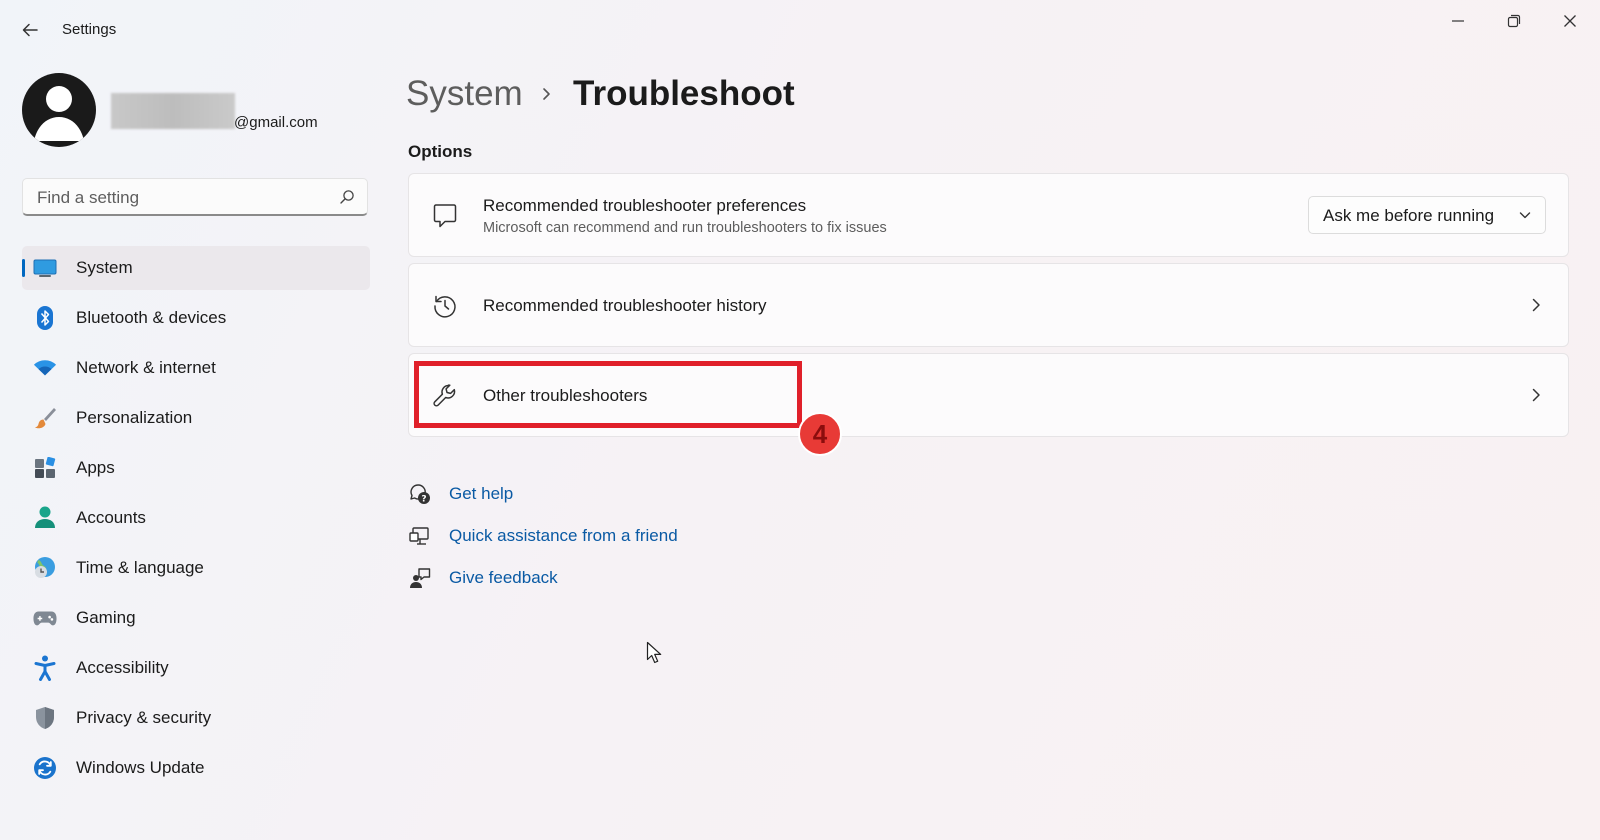 The image size is (1600, 840). I want to click on sidebar-item-label: Privacy & security, so click(144, 717).